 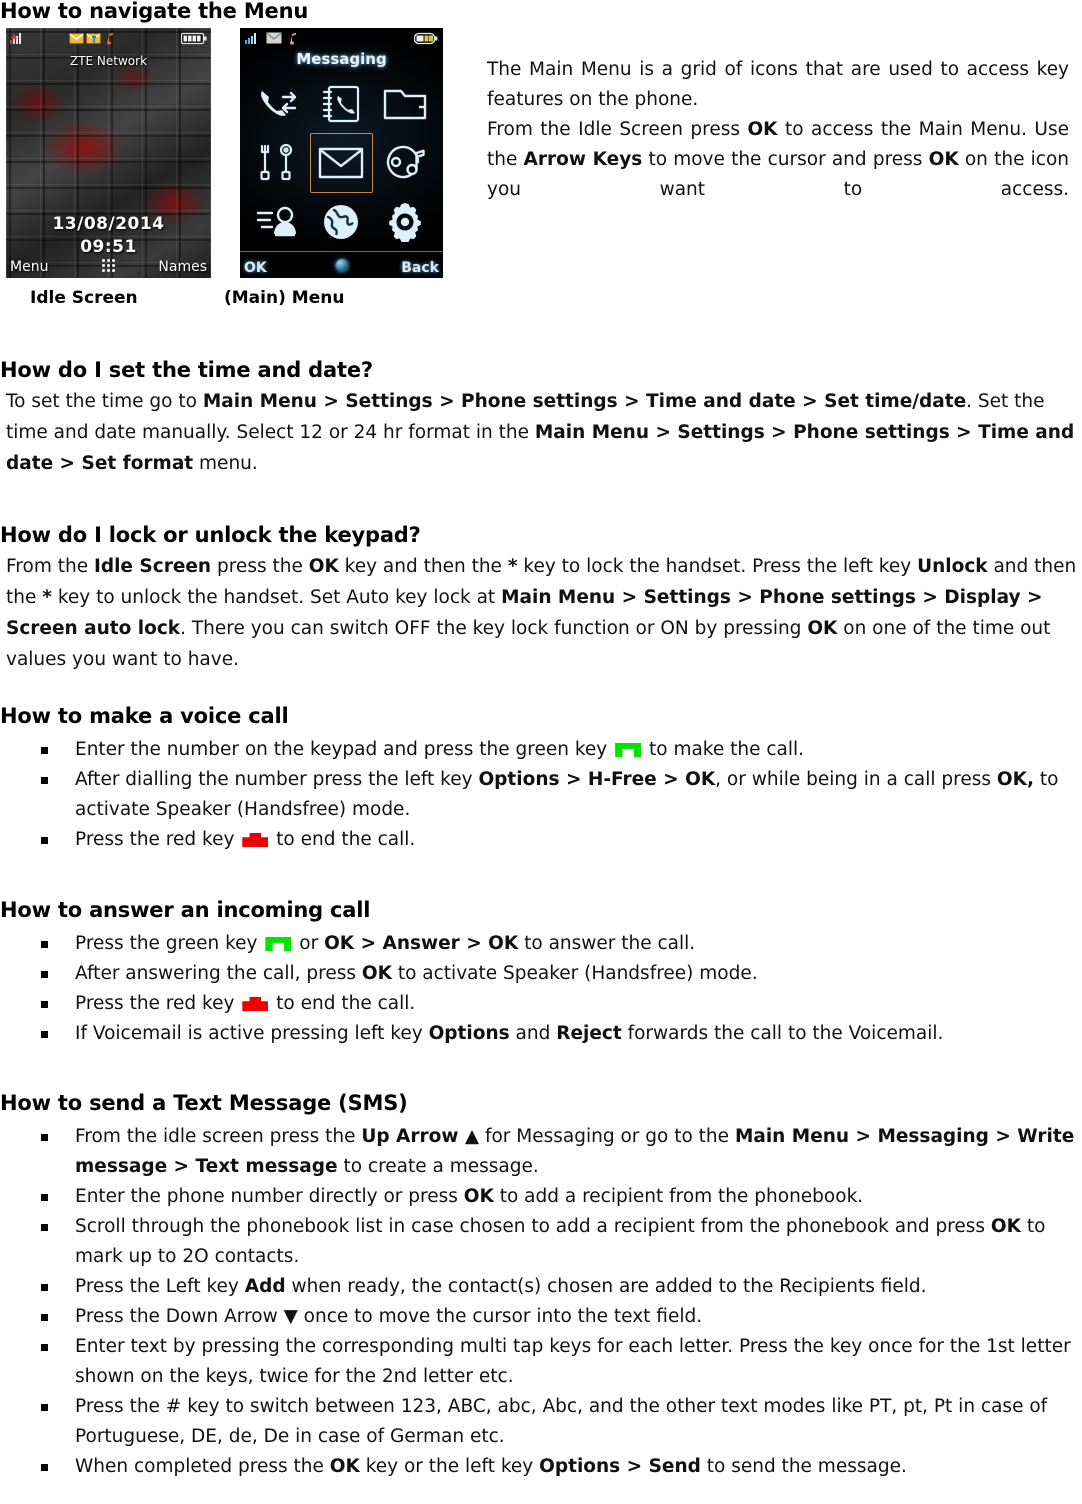 I want to click on menu-item-call-log, so click(x=278, y=103).